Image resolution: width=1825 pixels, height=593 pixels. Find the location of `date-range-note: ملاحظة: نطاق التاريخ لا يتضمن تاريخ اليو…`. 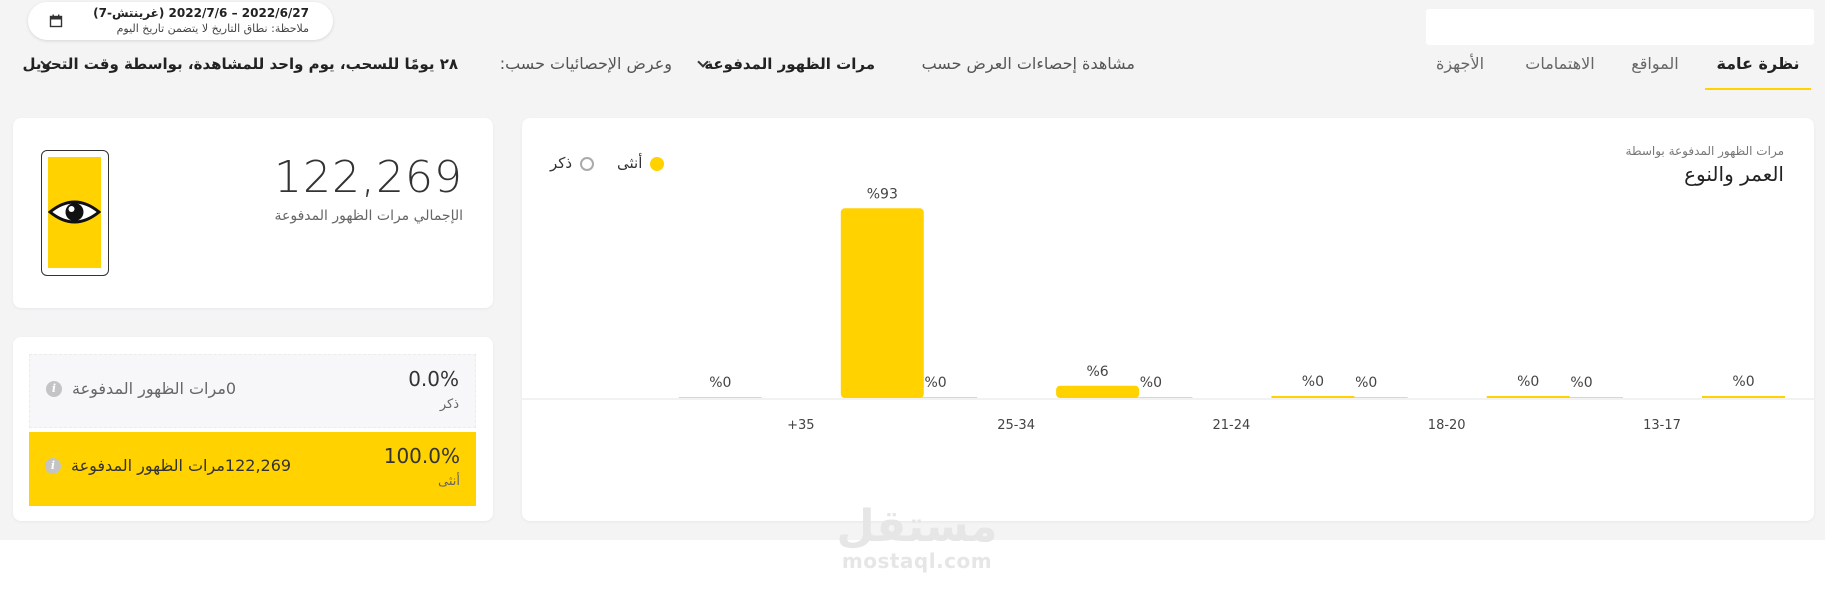

date-range-note: ملاحظة: نطاق التاريخ لا يتضمن تاريخ اليو… is located at coordinates (212, 28).